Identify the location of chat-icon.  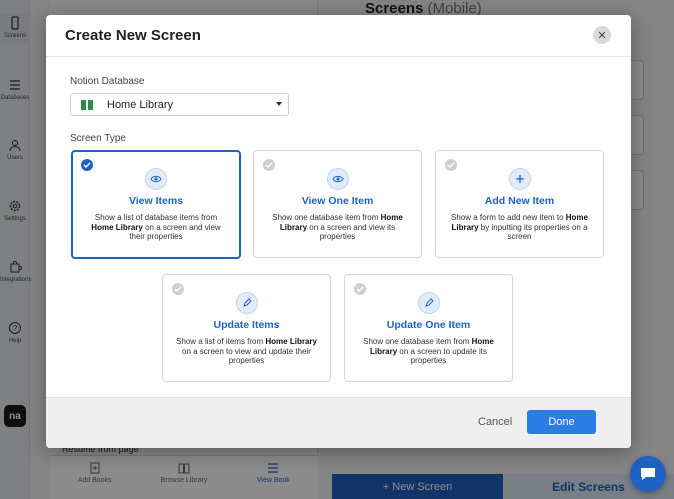
(648, 474).